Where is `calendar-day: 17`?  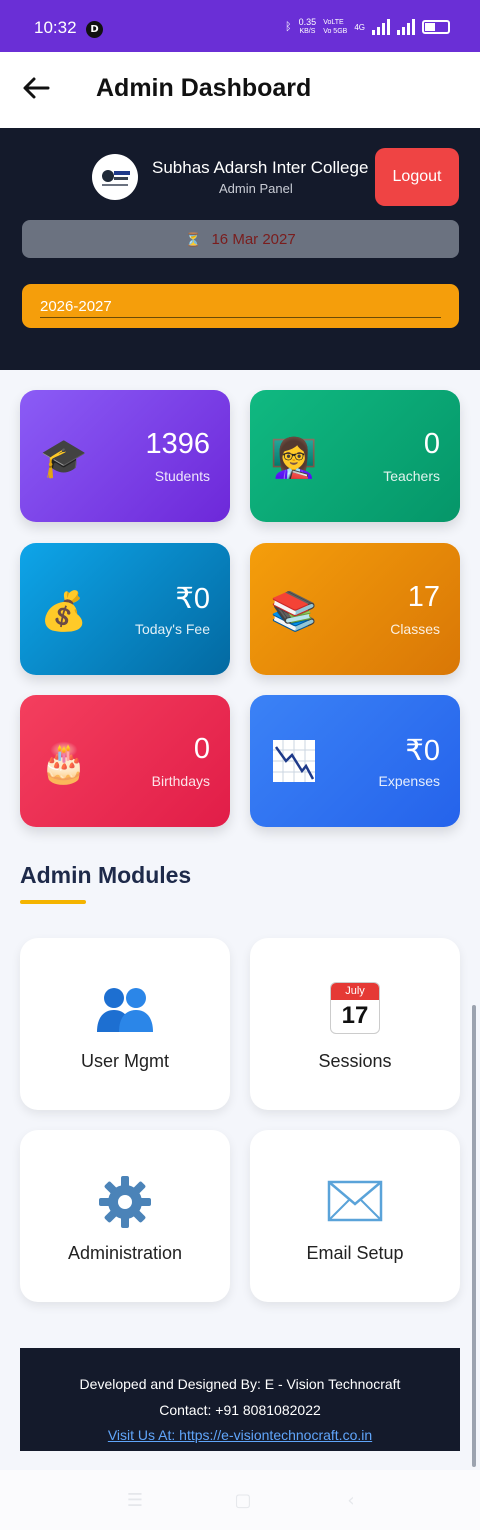 calendar-day: 17 is located at coordinates (355, 1015).